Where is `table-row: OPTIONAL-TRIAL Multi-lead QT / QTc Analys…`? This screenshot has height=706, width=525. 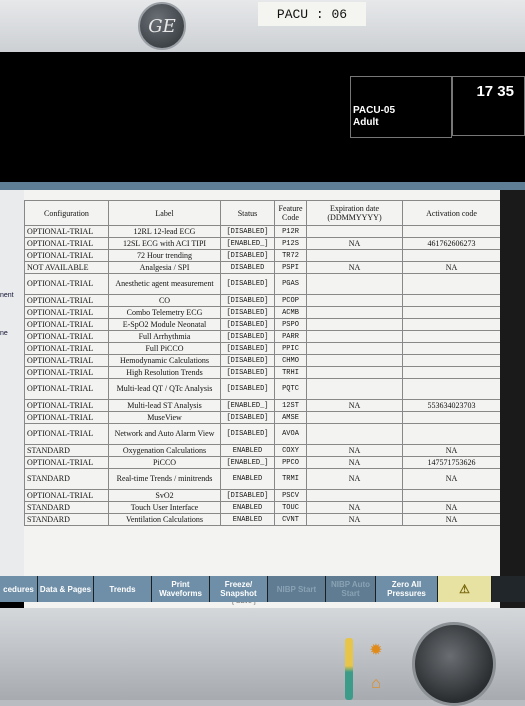
table-row: OPTIONAL-TRIAL Multi-lead QT / QTc Analys… is located at coordinates (262, 389).